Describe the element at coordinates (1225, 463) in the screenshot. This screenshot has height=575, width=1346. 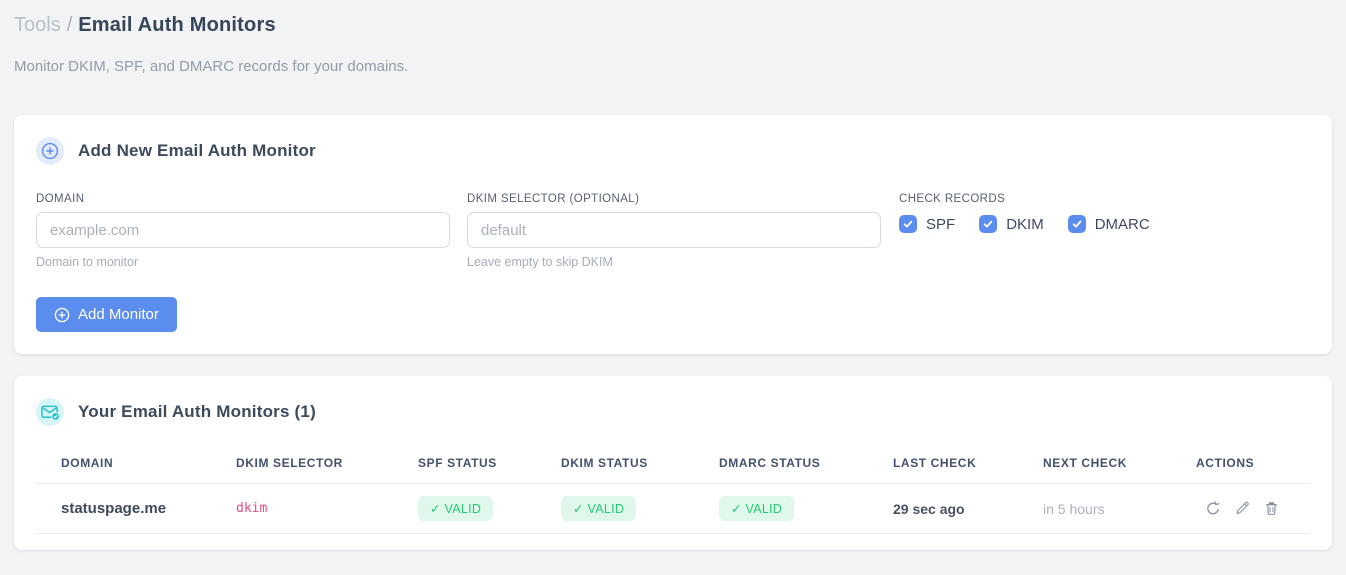
I see `column-header-actions: ACTIONS` at that location.